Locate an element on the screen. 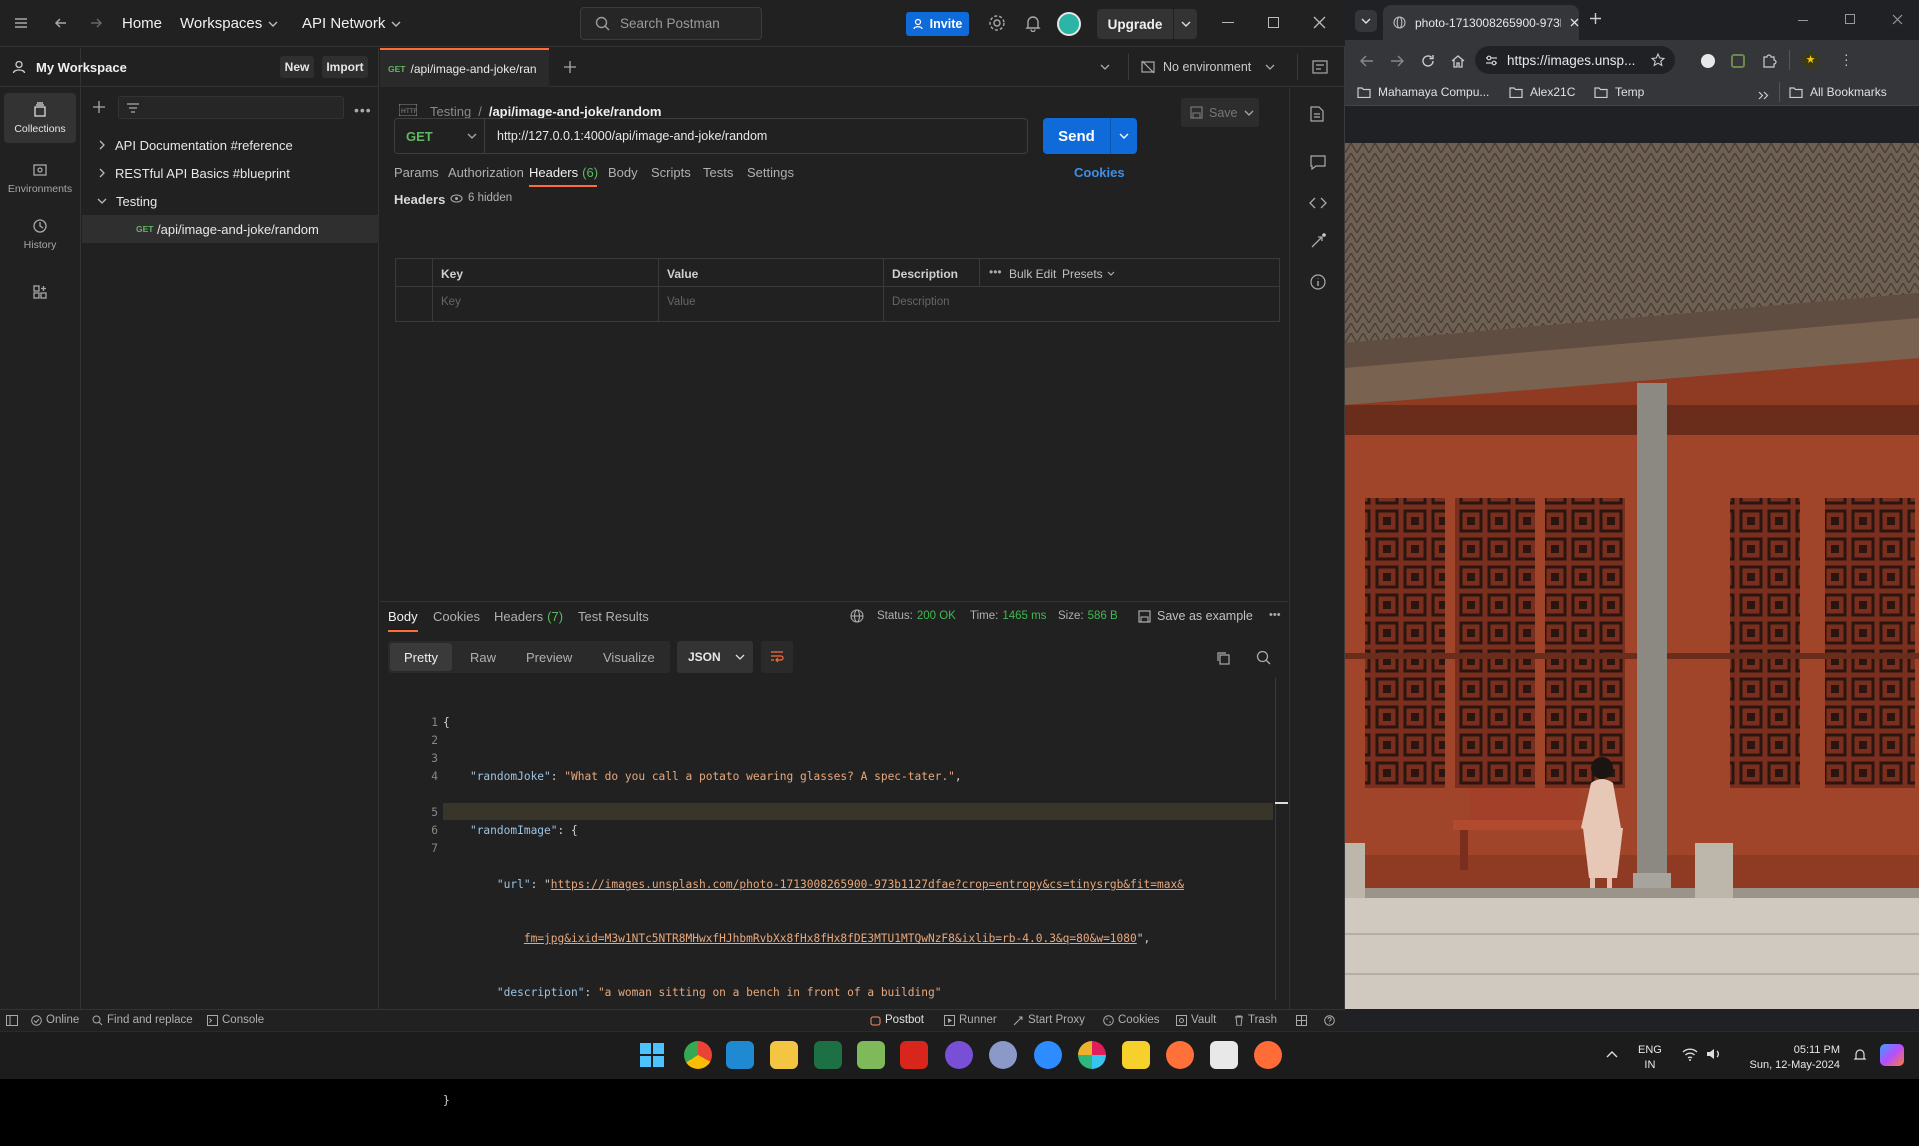 This screenshot has height=1146, width=1919. vscode-icon is located at coordinates (740, 1055).